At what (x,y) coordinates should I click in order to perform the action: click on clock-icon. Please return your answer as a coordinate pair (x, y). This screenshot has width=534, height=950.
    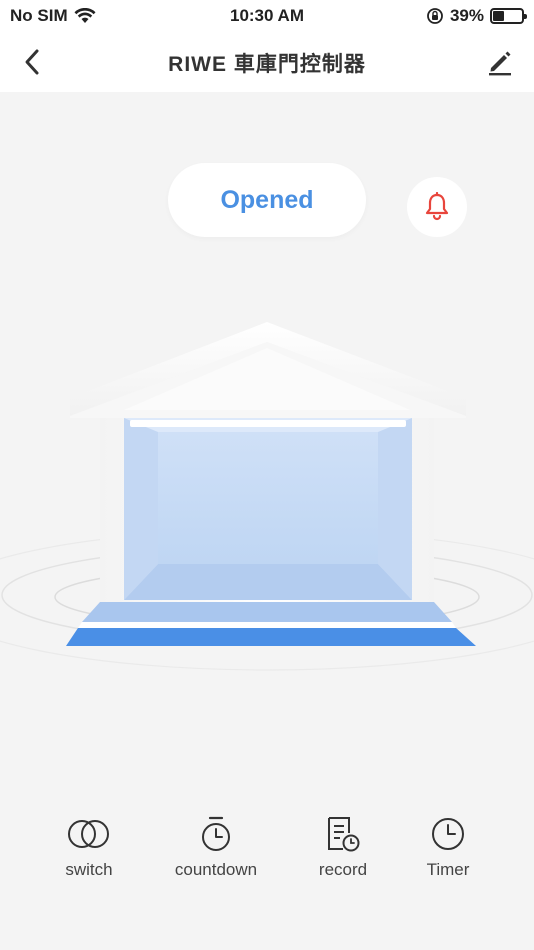
    Looking at the image, I should click on (448, 834).